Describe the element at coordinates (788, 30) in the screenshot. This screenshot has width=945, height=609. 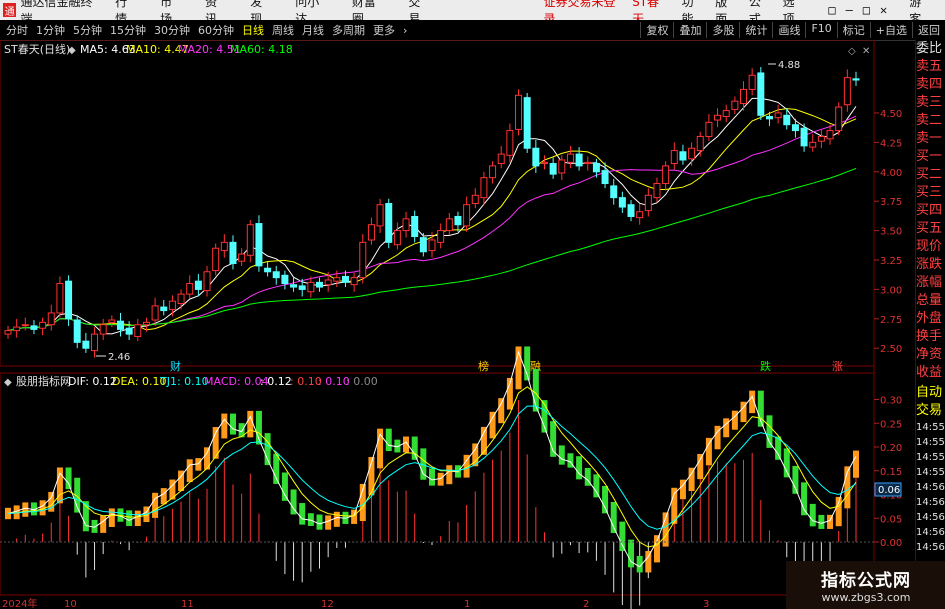
I see `tool-draw: 画线` at that location.